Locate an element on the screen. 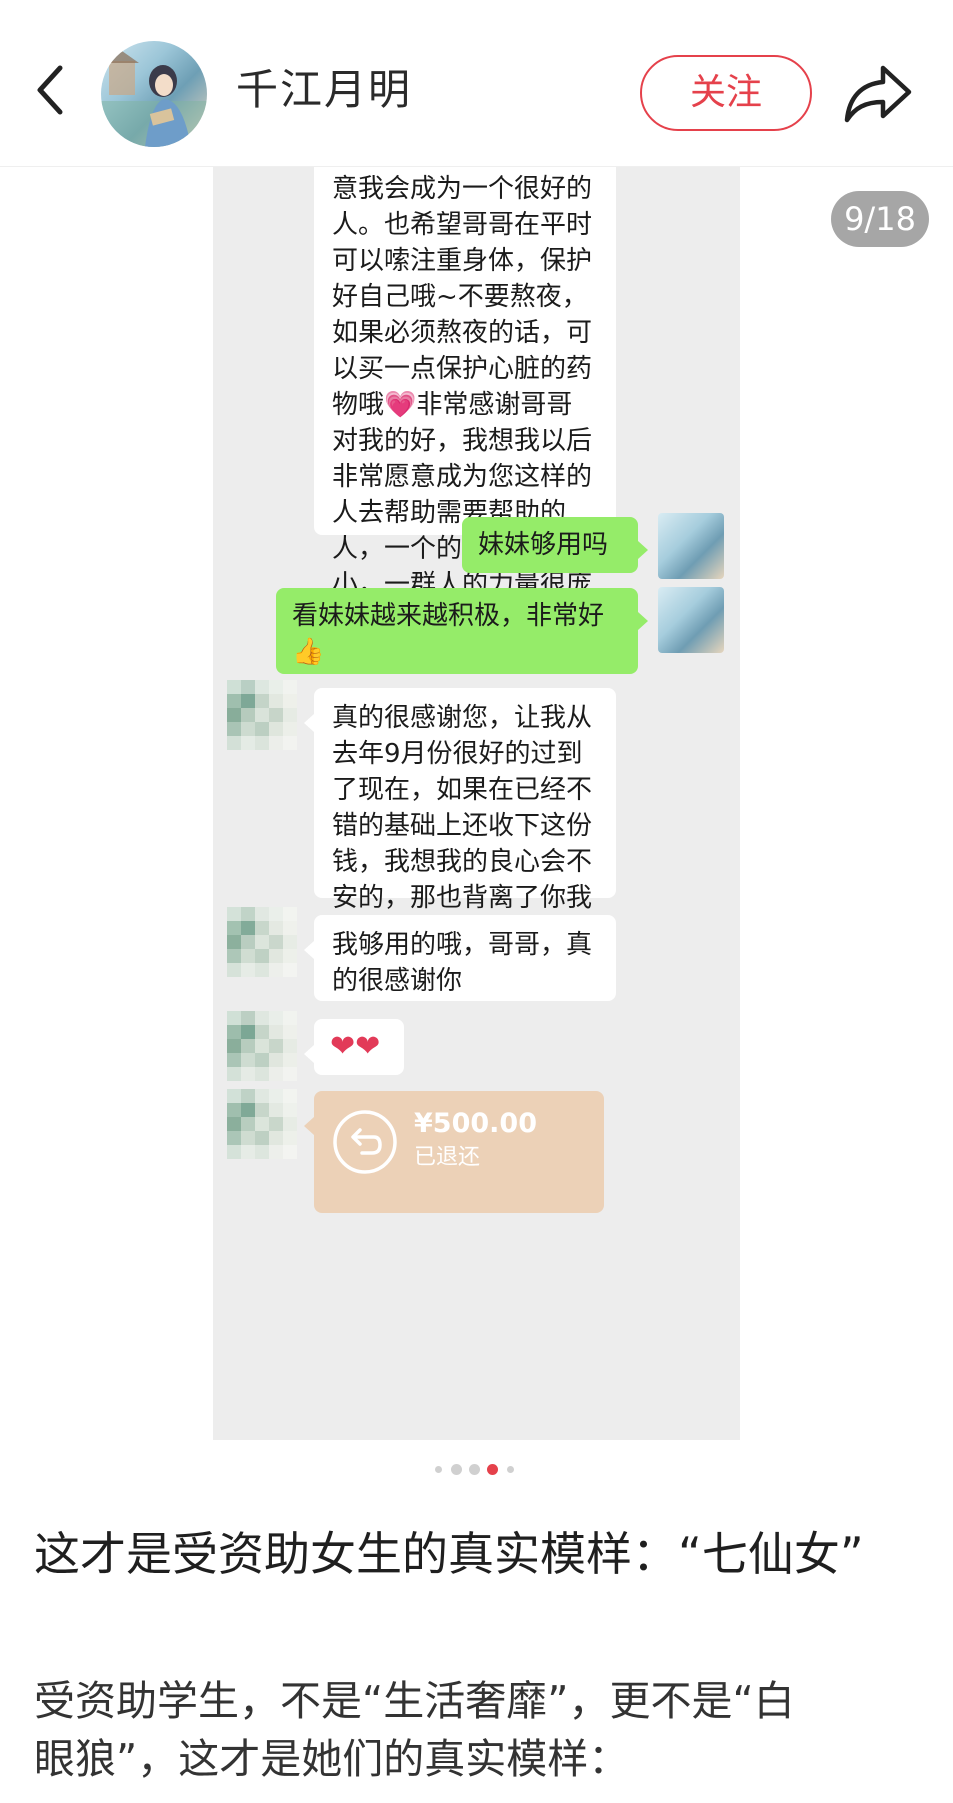 This screenshot has height=1803, width=953. transfer-status: 已退还 is located at coordinates (447, 1157).